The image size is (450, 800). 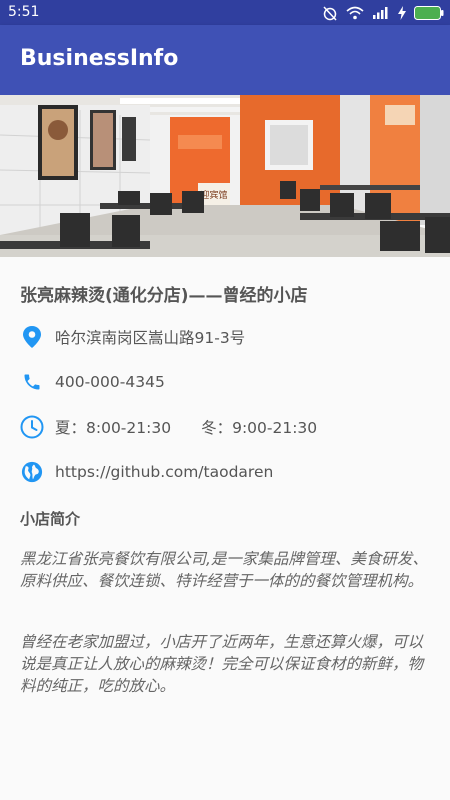 I want to click on phone-row: 400-000-4345, so click(x=225, y=382).